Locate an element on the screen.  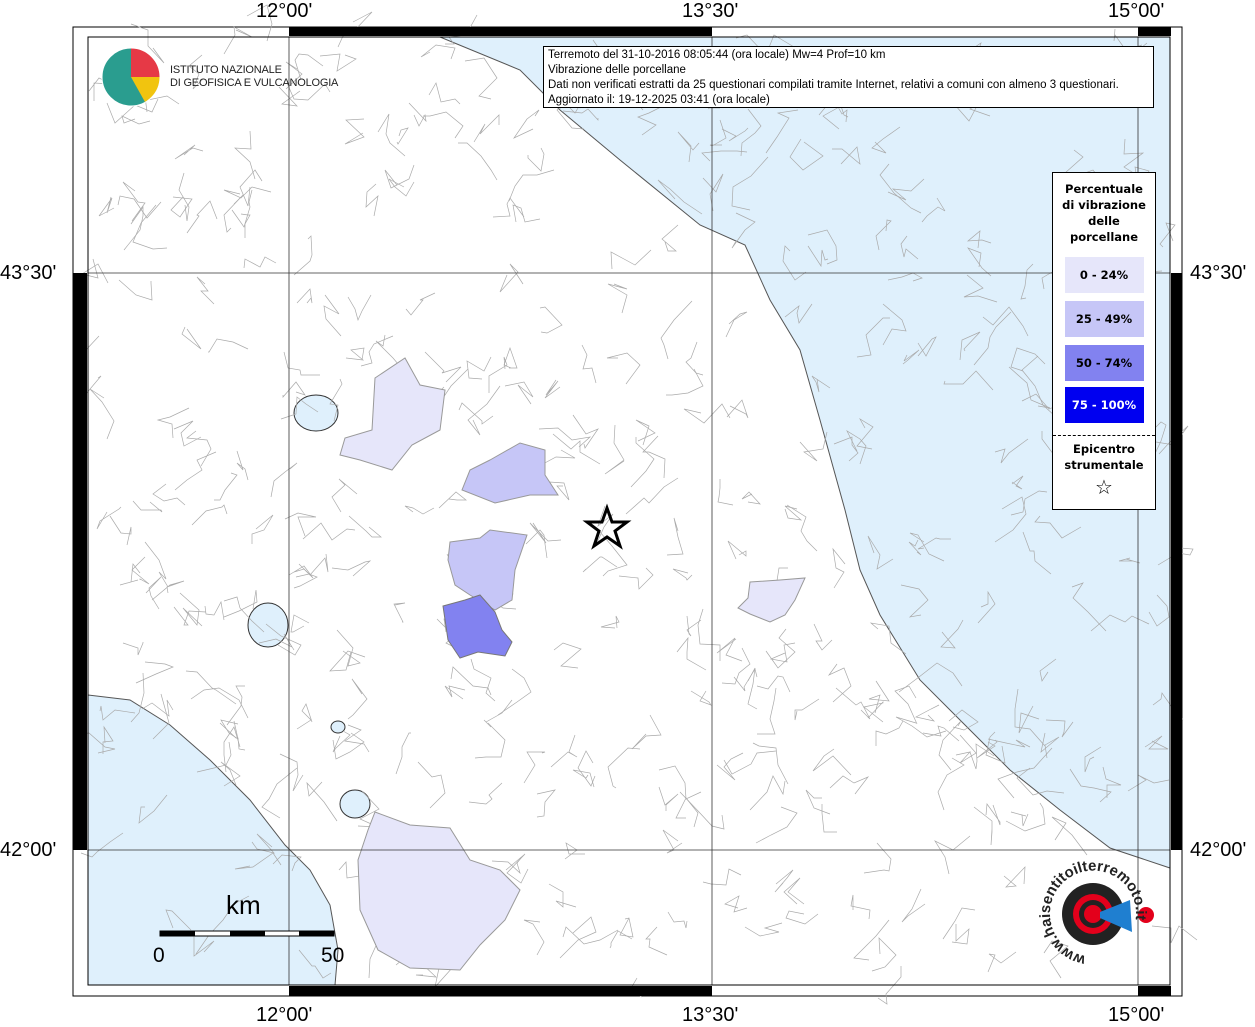
lat-label-43-30: 43°30' is located at coordinates (28, 273).